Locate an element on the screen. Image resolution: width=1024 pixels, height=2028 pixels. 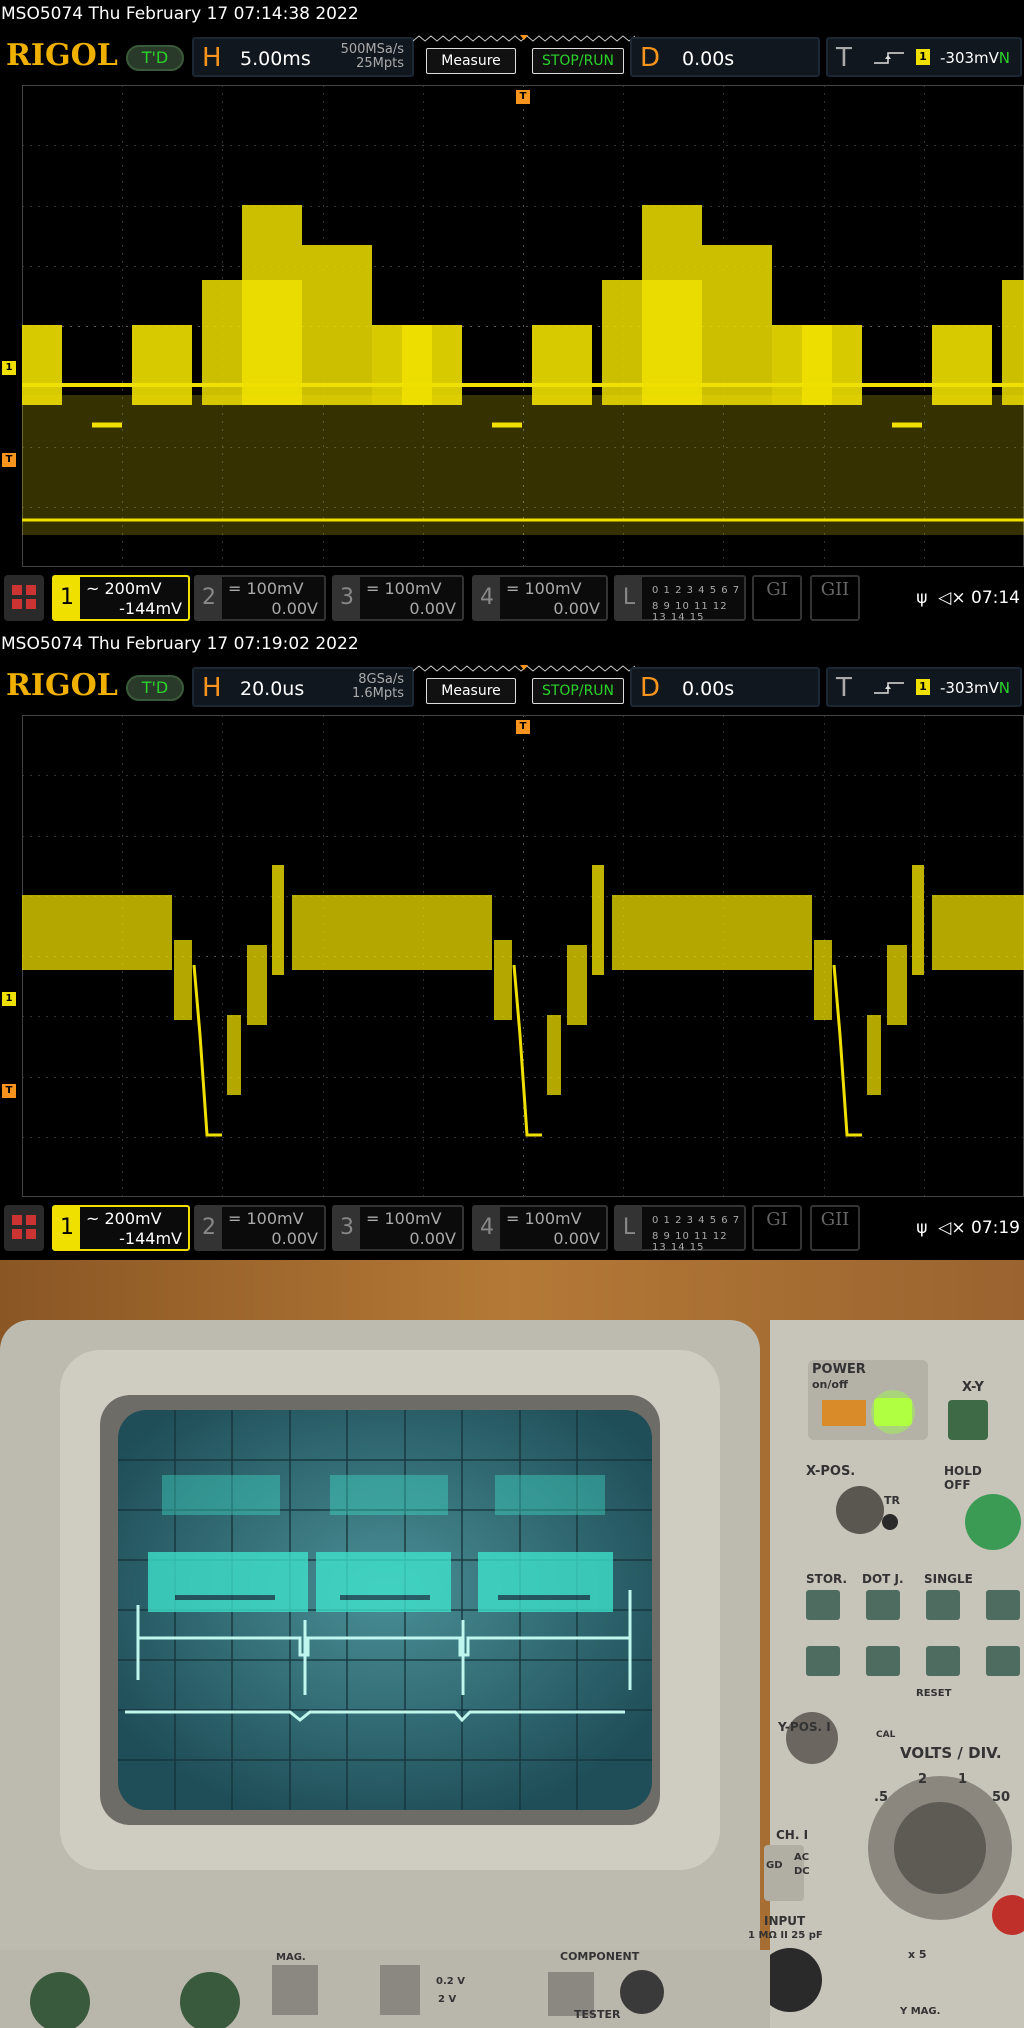
channel-number: 4 is located at coordinates (487, 1228).